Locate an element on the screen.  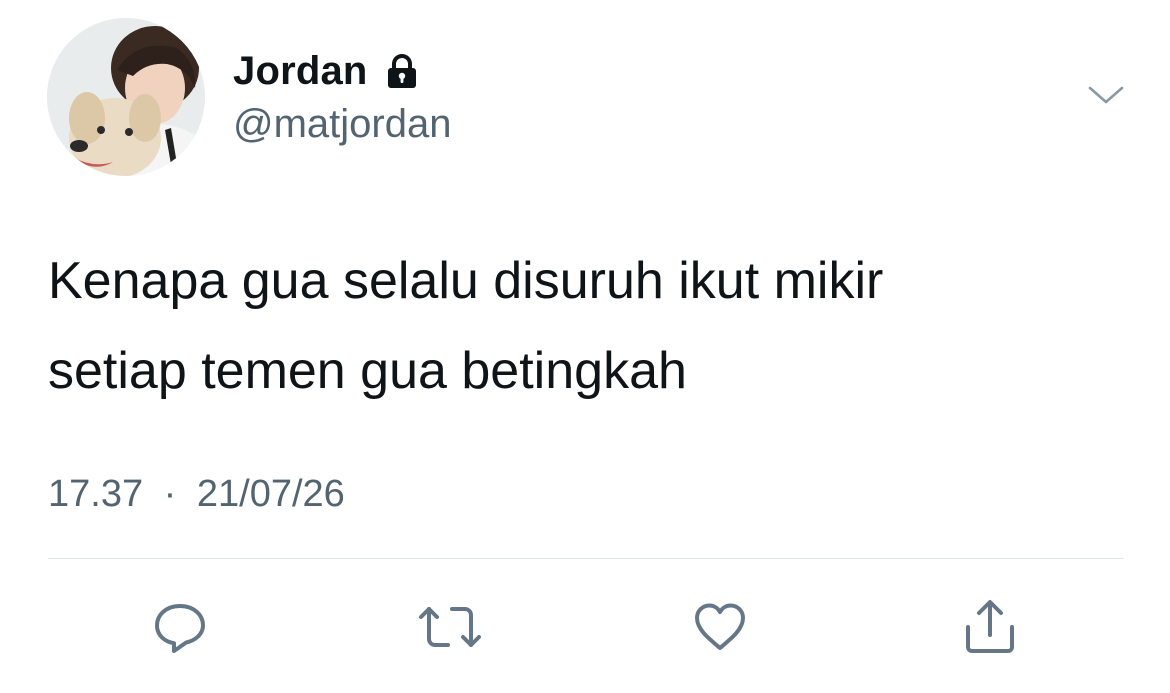
tweet-timestamp: 17.37 · 21/07/26 is located at coordinates (196, 494).